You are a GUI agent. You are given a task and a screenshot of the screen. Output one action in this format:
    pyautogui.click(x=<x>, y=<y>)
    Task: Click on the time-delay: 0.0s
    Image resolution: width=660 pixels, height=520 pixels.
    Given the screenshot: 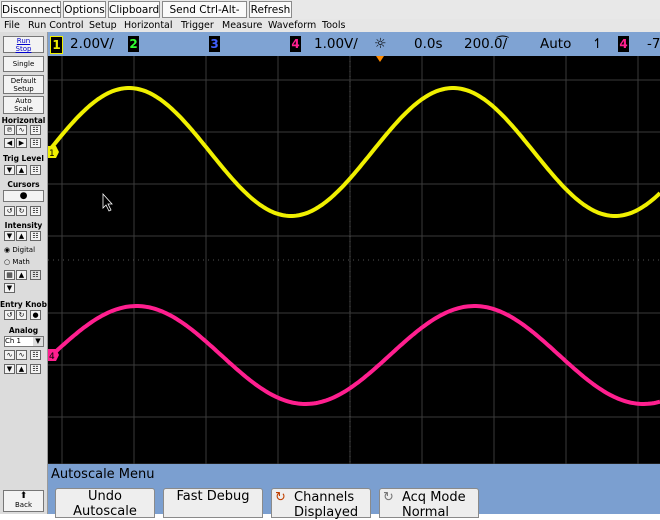 What is the action you would take?
    pyautogui.click(x=428, y=44)
    